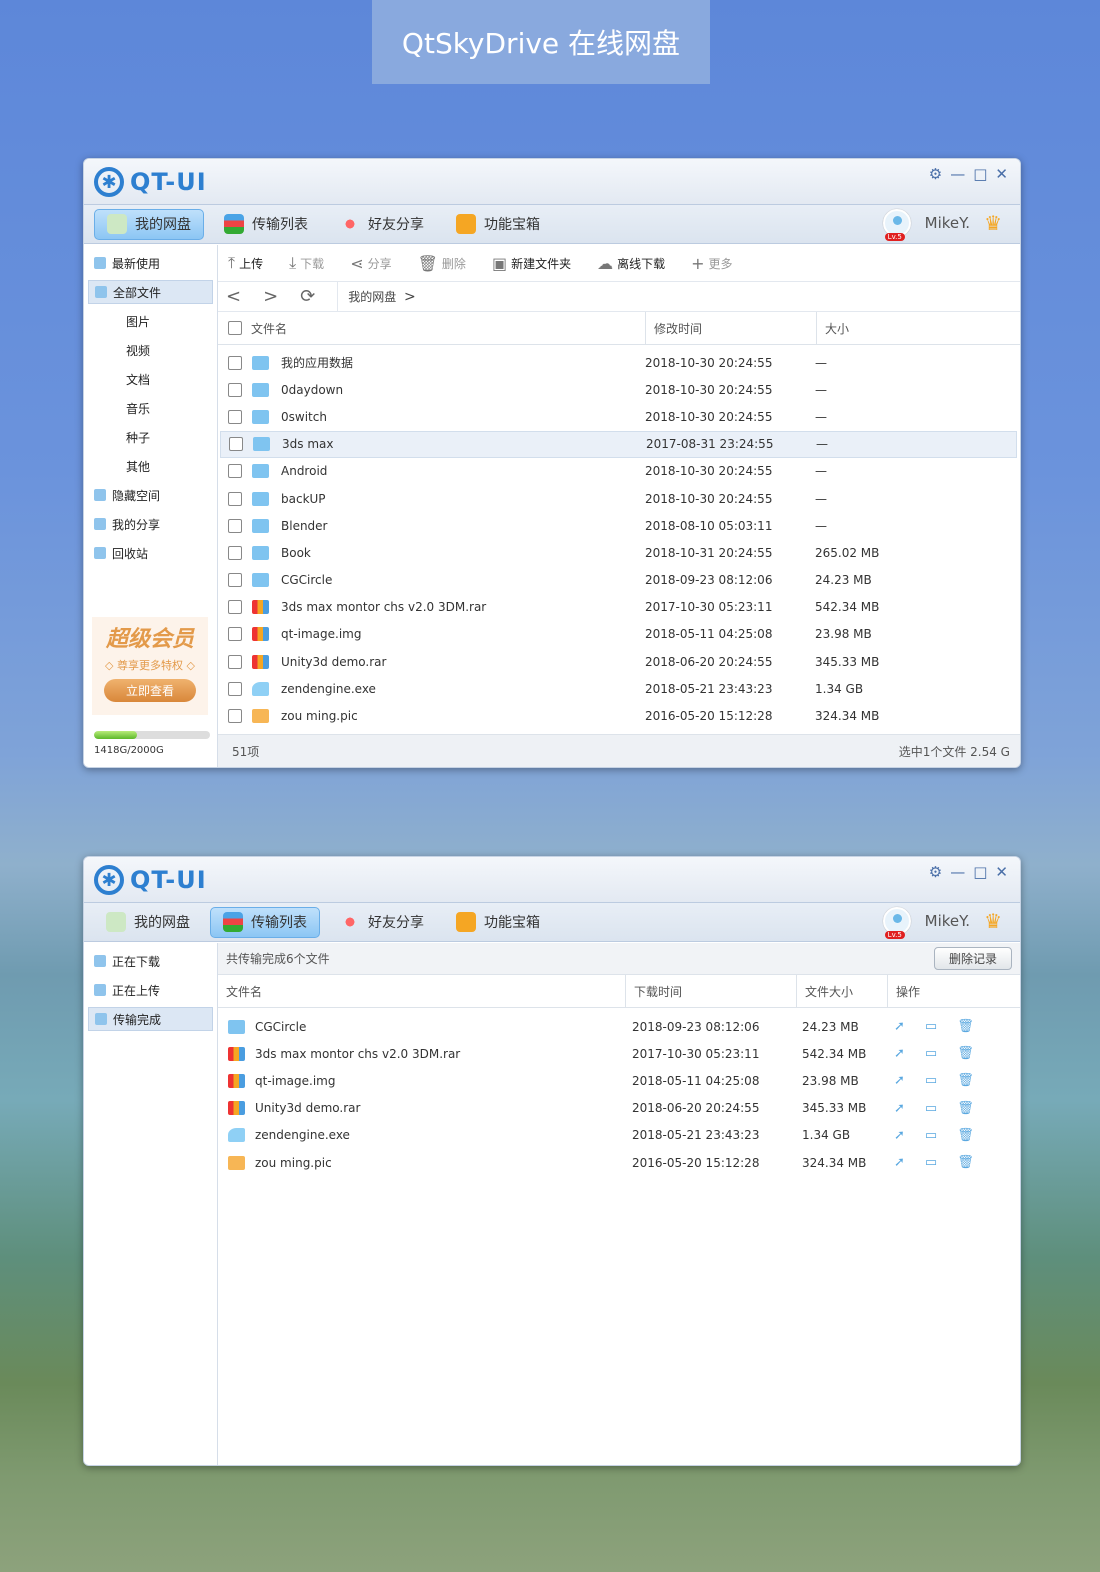 This screenshot has height=1572, width=1100. I want to click on file-row: Android 2018-10-30 20:24:55 —, so click(618, 471).